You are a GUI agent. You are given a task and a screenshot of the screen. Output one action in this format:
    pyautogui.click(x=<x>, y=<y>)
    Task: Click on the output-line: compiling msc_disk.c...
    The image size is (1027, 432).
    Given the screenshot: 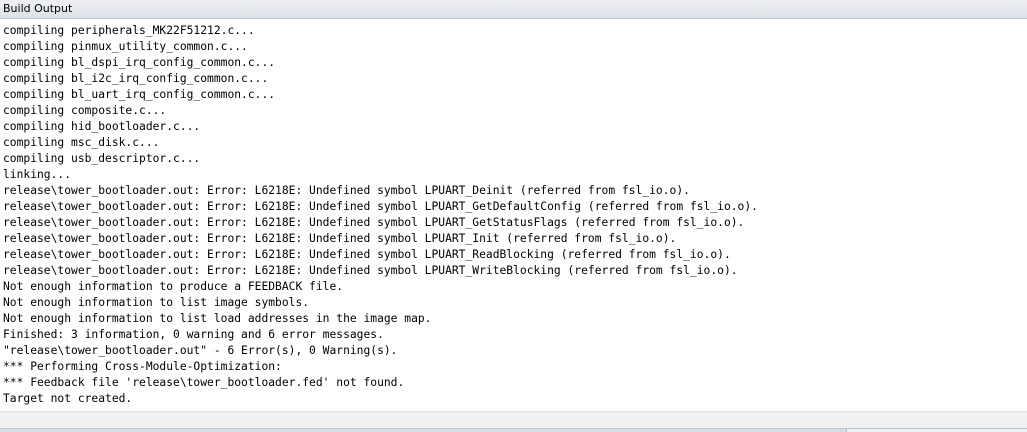 What is the action you would take?
    pyautogui.click(x=81, y=142)
    